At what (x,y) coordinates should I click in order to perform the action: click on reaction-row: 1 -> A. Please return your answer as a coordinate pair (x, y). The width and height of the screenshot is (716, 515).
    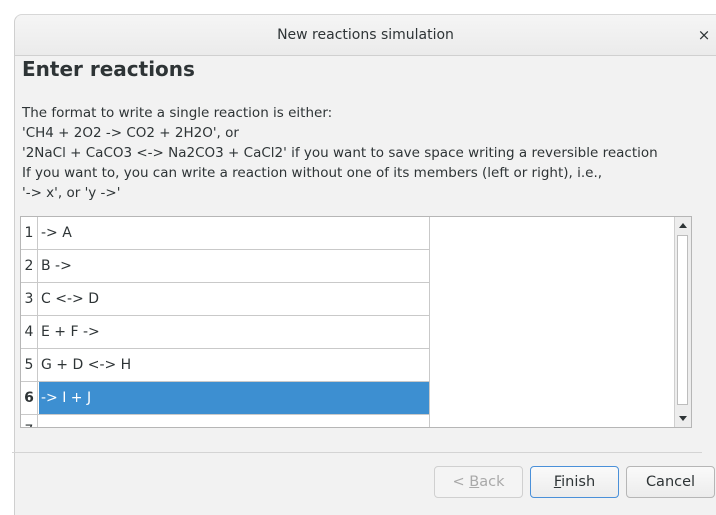
    Looking at the image, I should click on (225, 233).